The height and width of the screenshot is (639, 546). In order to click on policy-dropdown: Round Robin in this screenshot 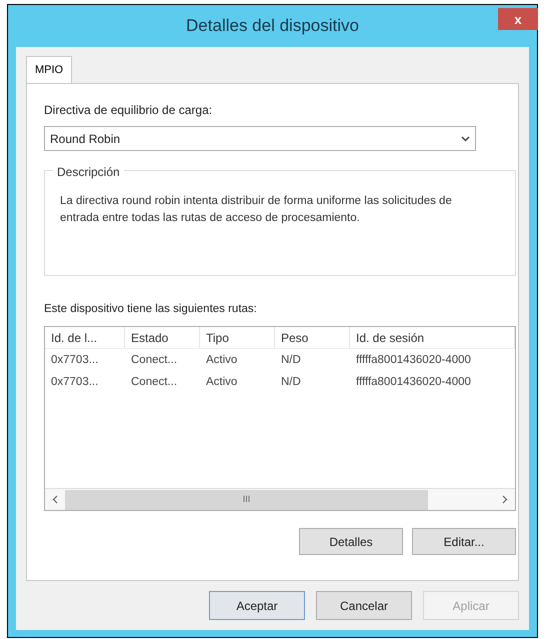, I will do `click(260, 138)`.